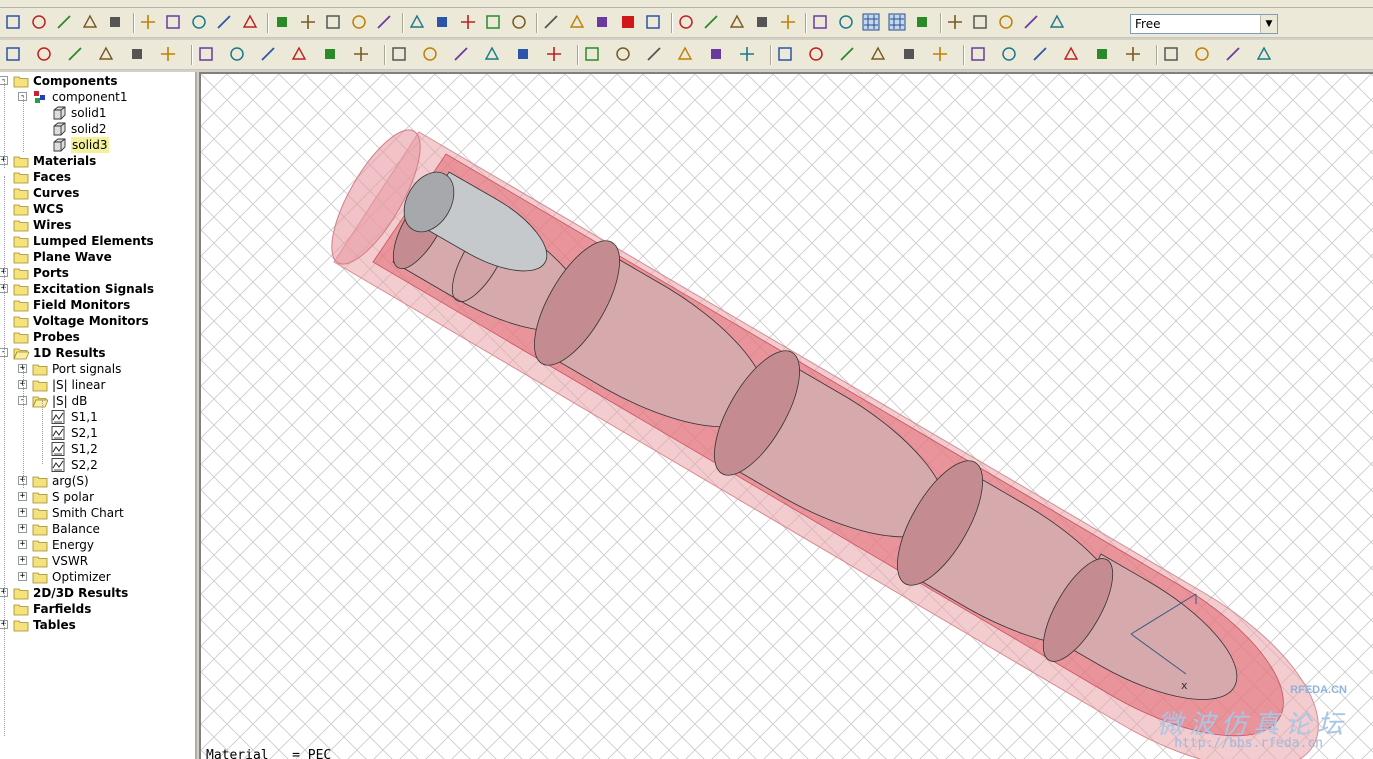 The height and width of the screenshot is (759, 1373). I want to click on zoom-in-button, so click(737, 22).